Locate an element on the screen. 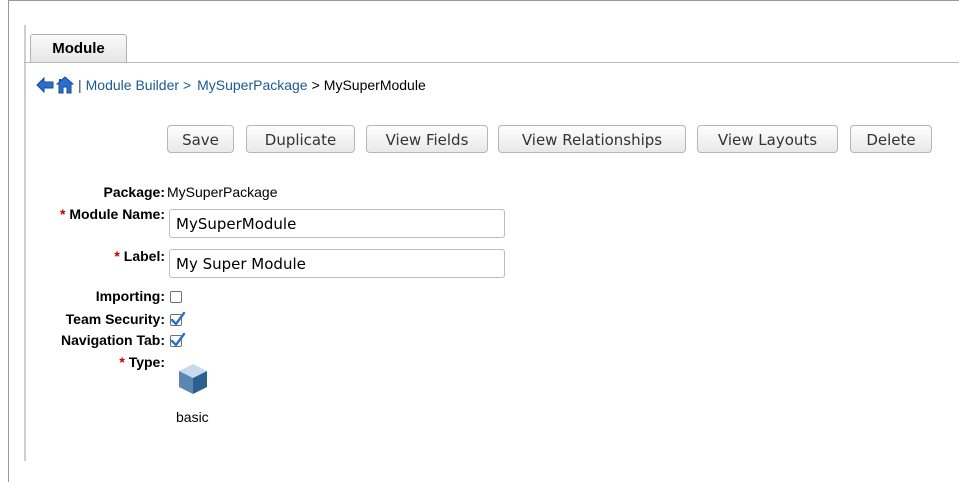 The width and height of the screenshot is (959, 482). module-name-label-text: Module Name: is located at coordinates (117, 214).